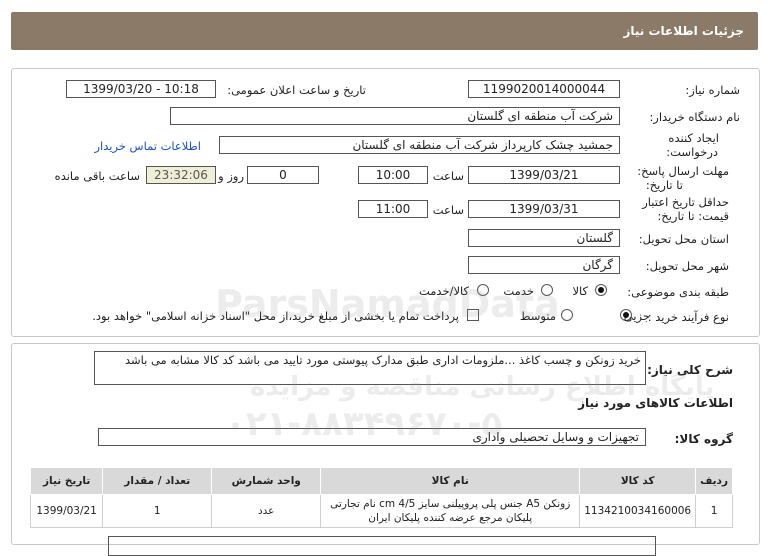 This screenshot has height=556, width=770. Describe the element at coordinates (66, 511) in the screenshot. I see `cell-date: 1399/03/21` at that location.